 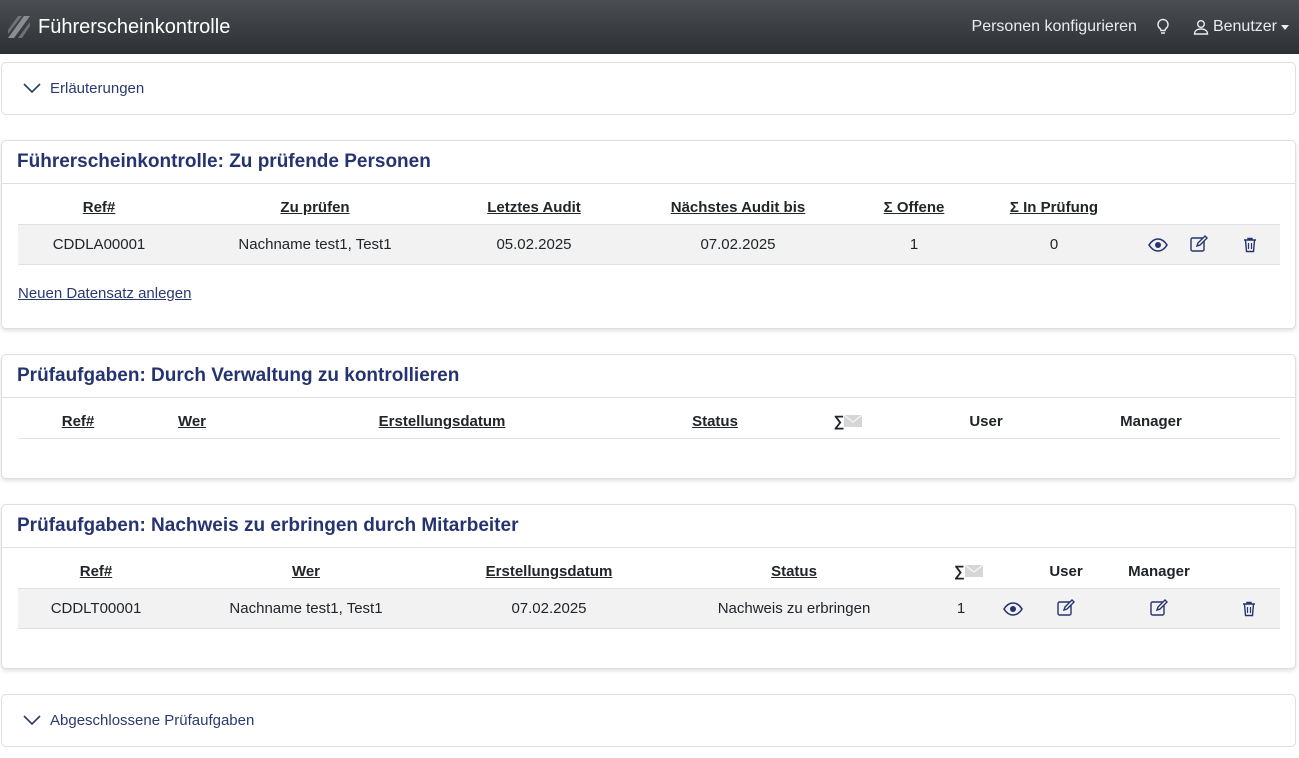 I want to click on brand: Führerscheinkontrolle, so click(x=118, y=27).